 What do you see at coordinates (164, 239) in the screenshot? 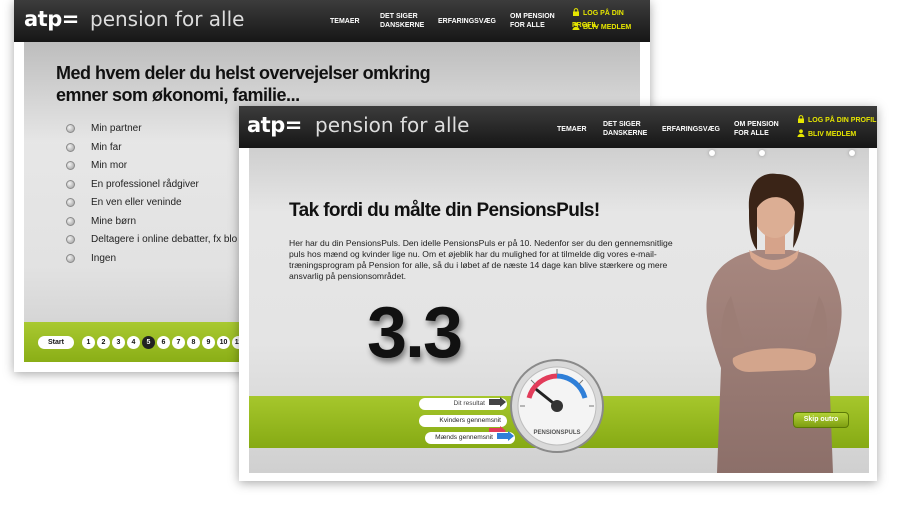
I see `answer-label: Deltagere i online debatter, fx blo` at bounding box center [164, 239].